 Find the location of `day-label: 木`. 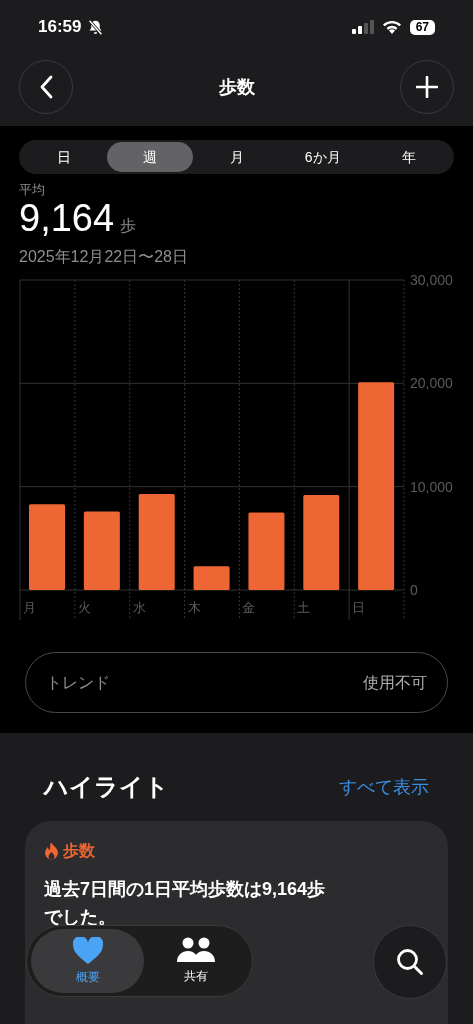

day-label: 木 is located at coordinates (194, 607).